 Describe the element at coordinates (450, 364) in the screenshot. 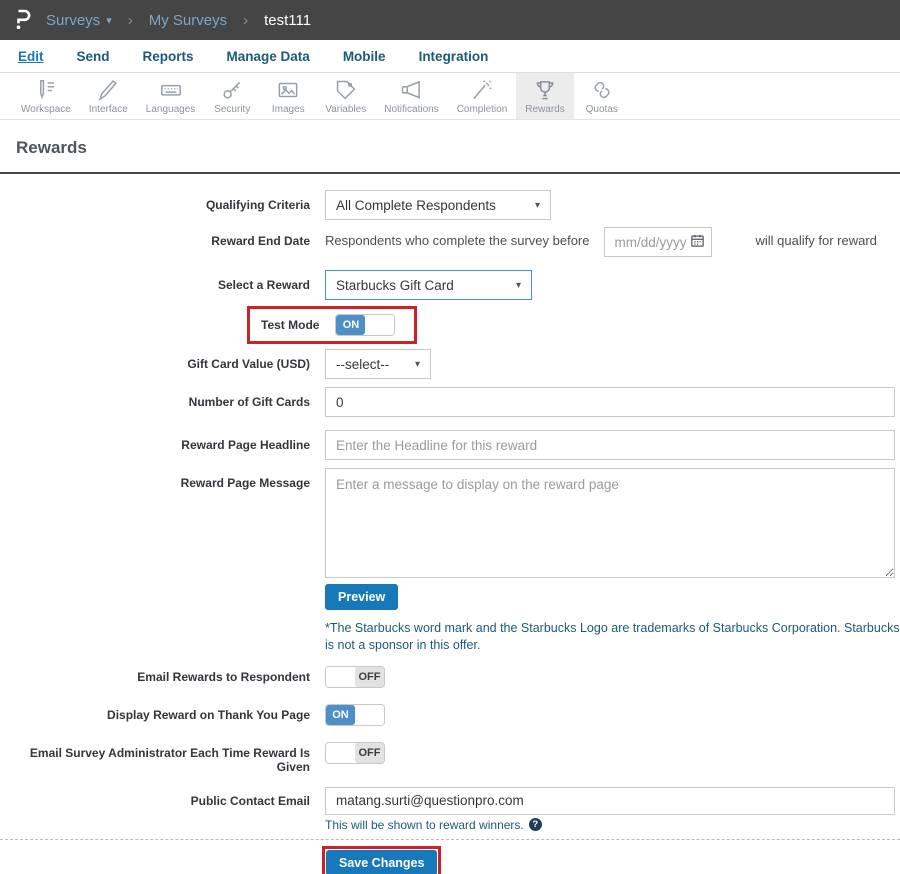

I see `row-gift-card-value: Gift Card Value (USD) --select-- ▾` at that location.